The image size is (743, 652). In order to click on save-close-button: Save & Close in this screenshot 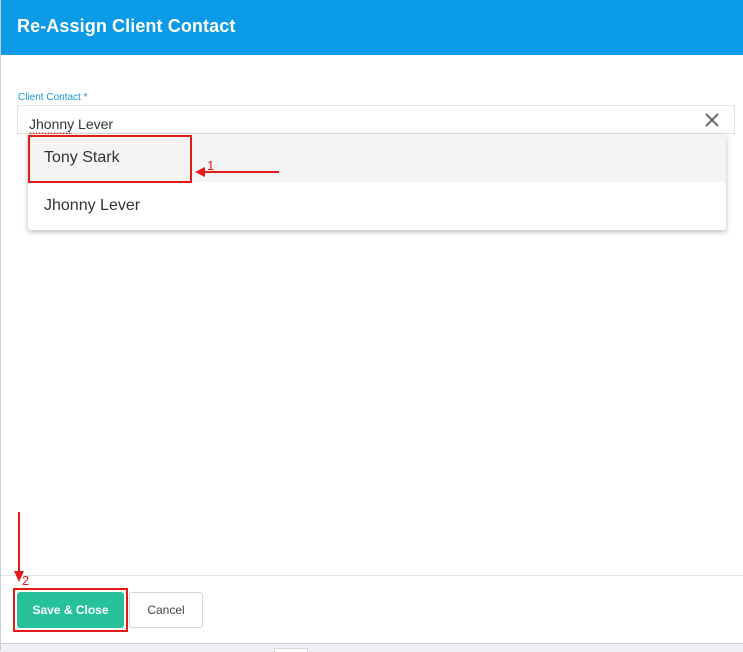, I will do `click(70, 610)`.